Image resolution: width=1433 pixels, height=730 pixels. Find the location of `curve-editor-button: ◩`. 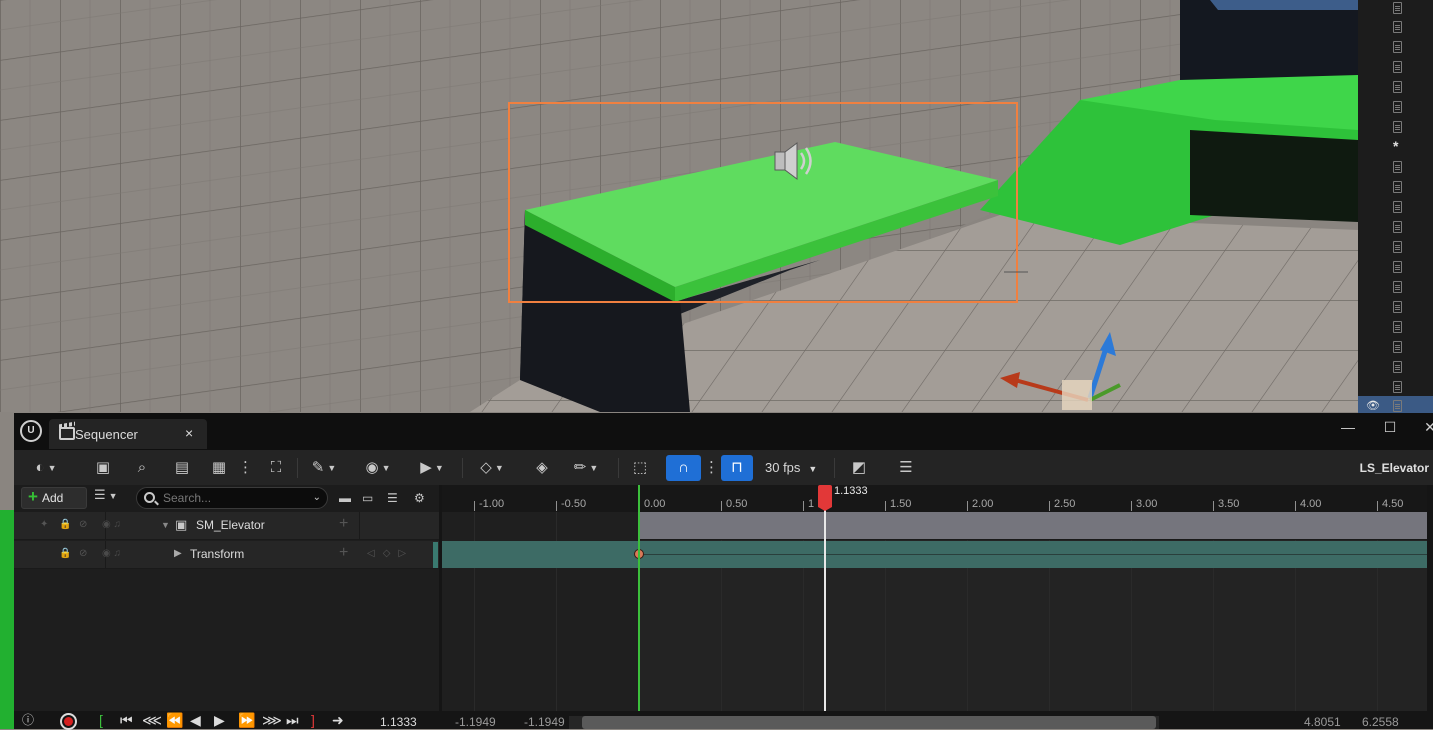

curve-editor-button: ◩ is located at coordinates (859, 468).